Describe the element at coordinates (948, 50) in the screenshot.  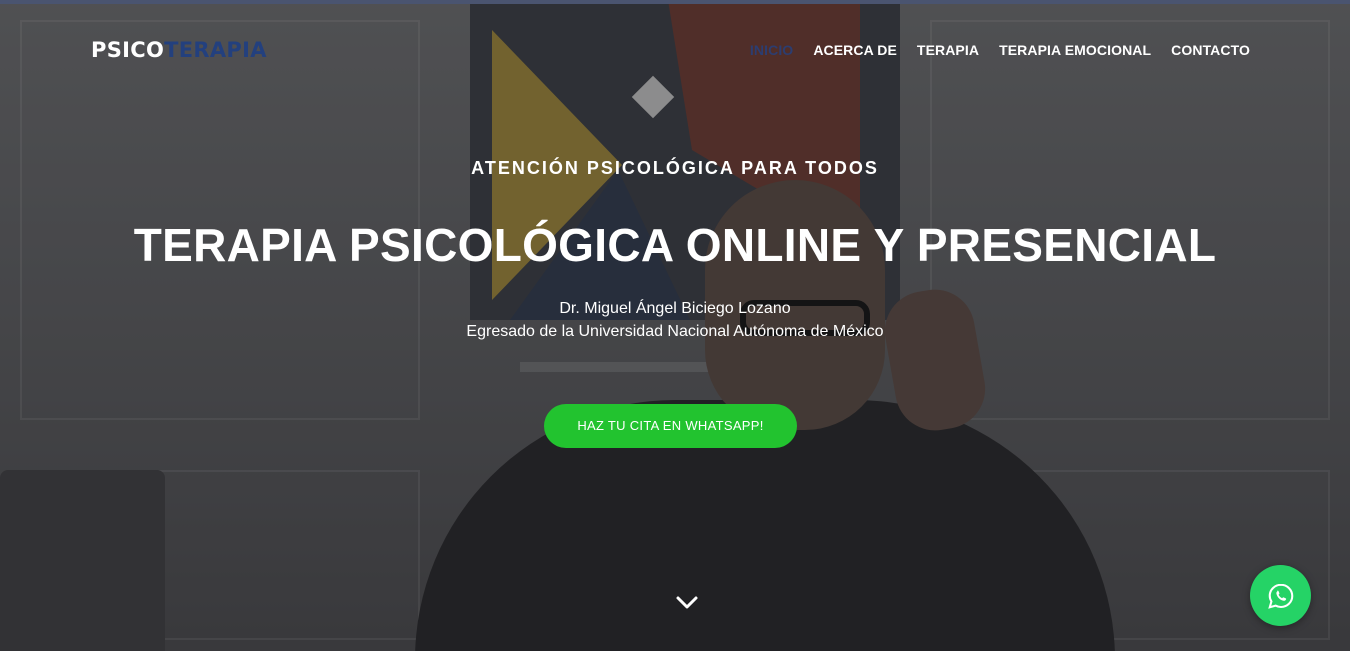
I see `nav-item-terapia: TERAPIA` at that location.